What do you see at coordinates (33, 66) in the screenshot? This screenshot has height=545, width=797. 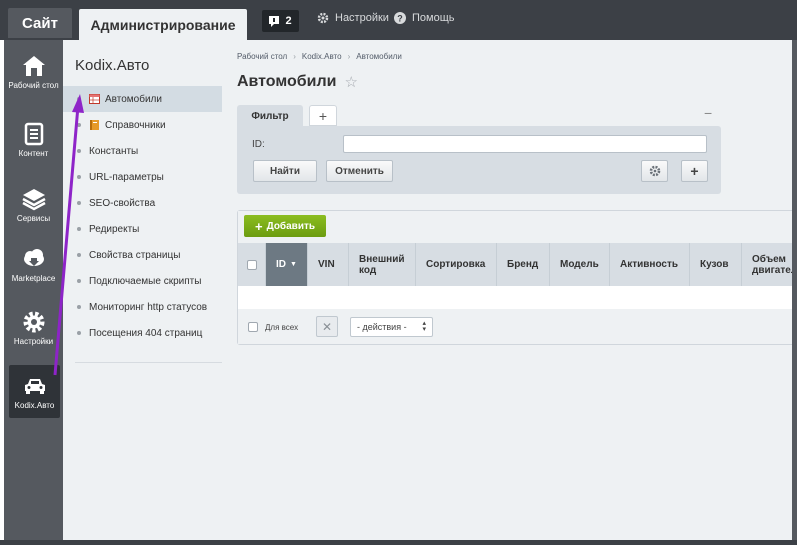 I see `home-icon` at bounding box center [33, 66].